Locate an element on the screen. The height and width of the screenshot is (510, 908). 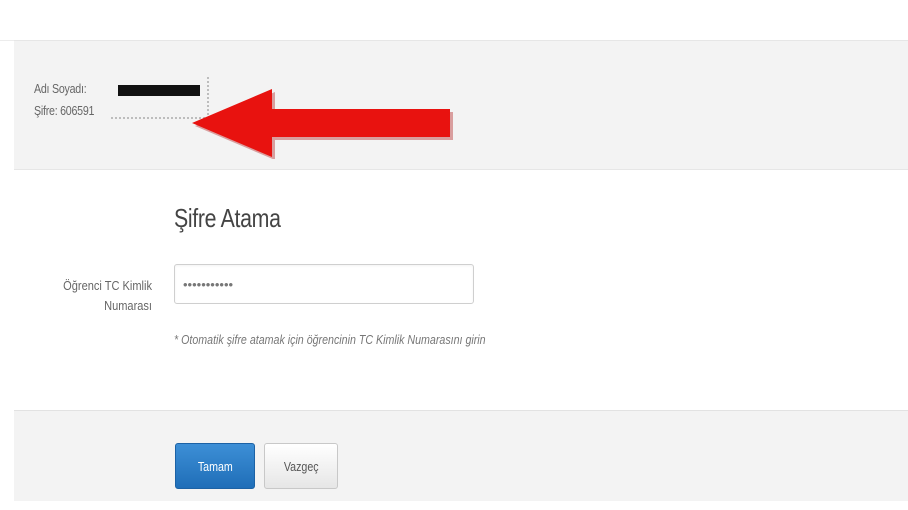
tc-number-input is located at coordinates (324, 284).